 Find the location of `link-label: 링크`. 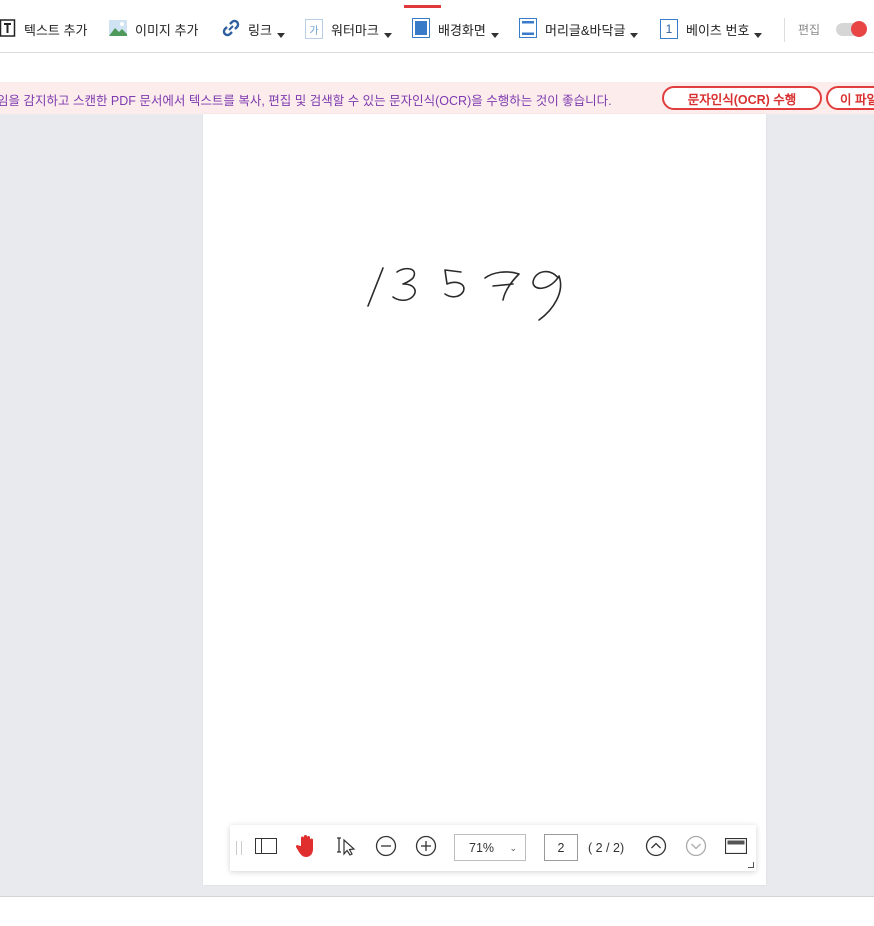

link-label: 링크 is located at coordinates (260, 30).